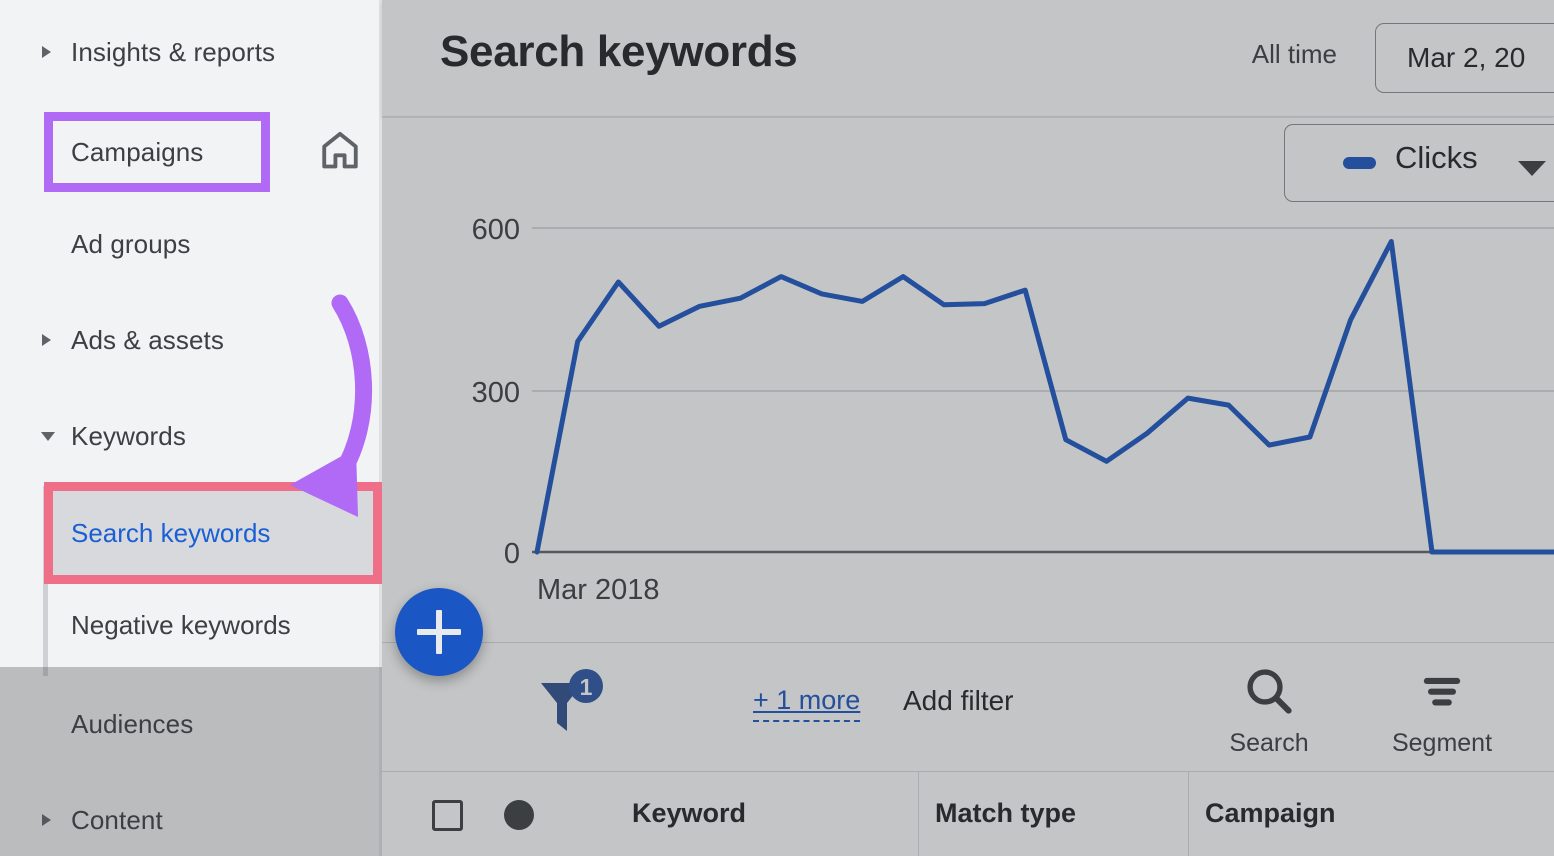 This screenshot has height=856, width=1554. I want to click on date-range-label: All time, so click(1294, 54).